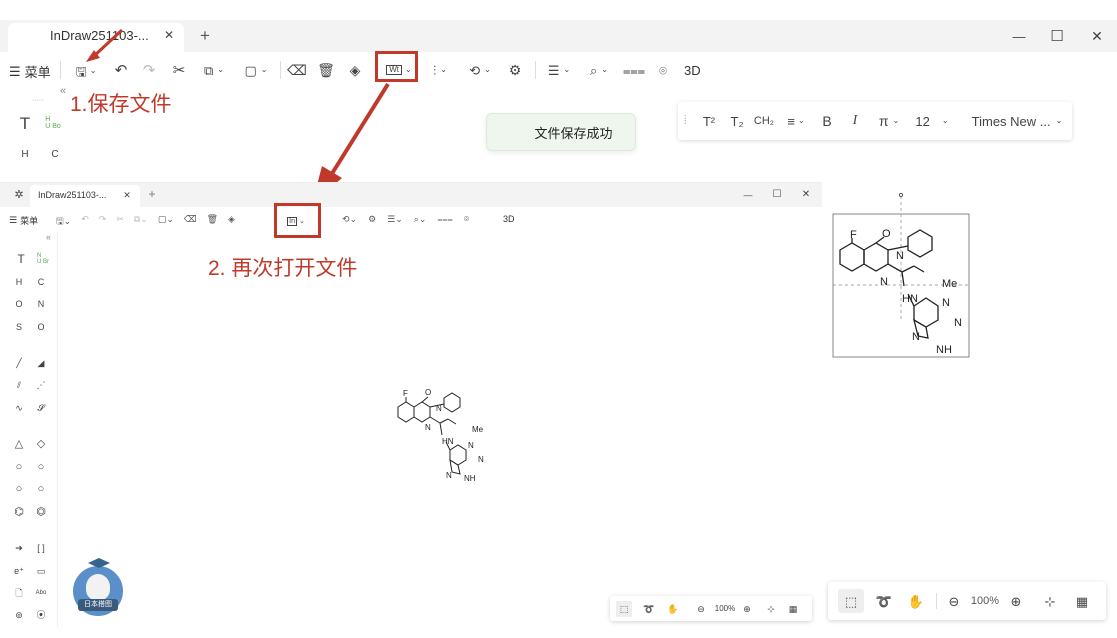 The image size is (1117, 638). I want to click on list-icon: ☰⌄, so click(395, 219).